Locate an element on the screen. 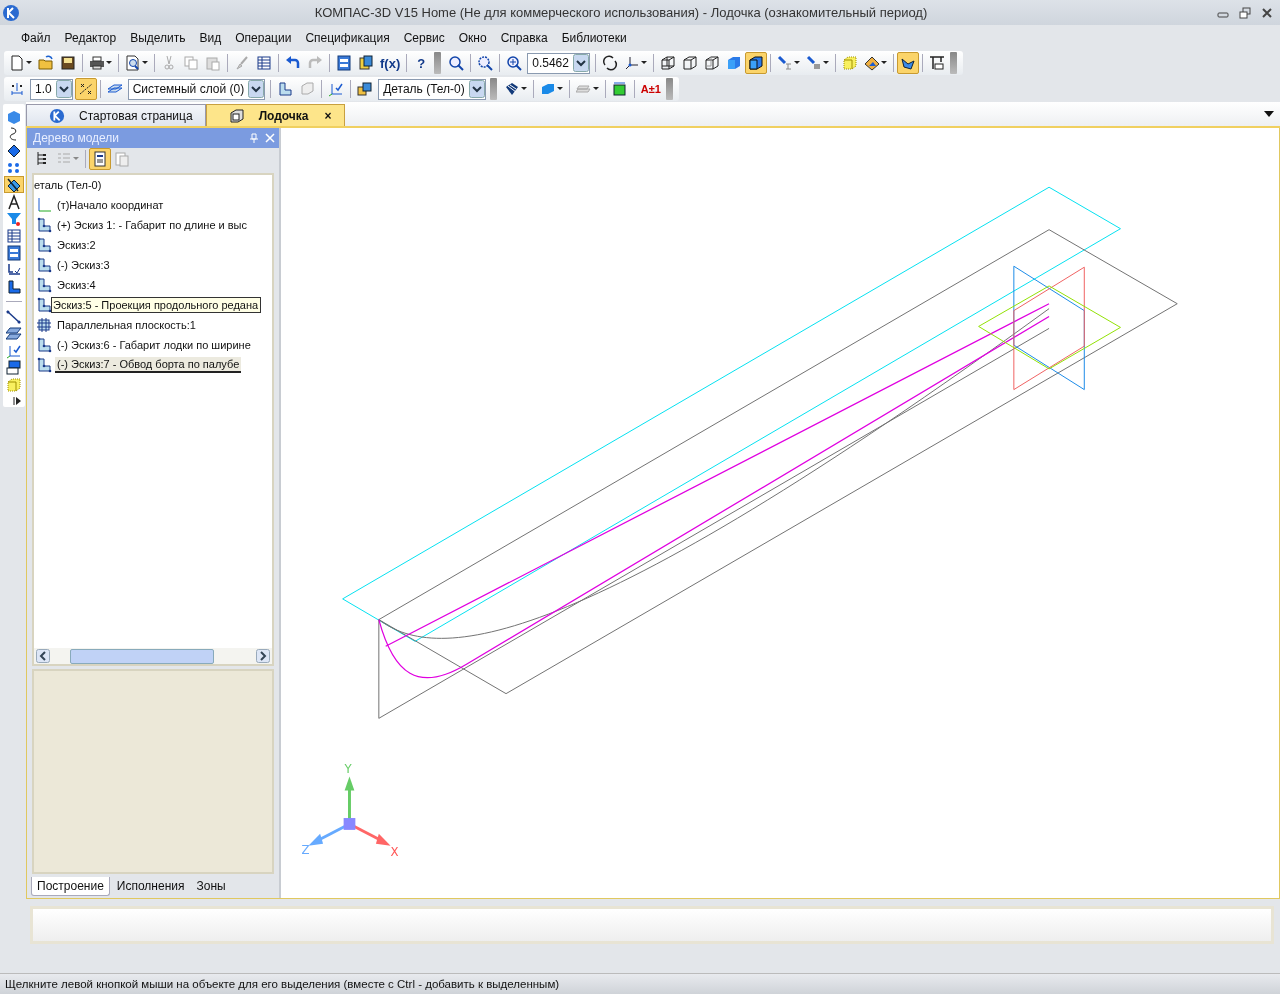 Image resolution: width=1280 pixels, height=994 pixels. part-icon is located at coordinates (236, 115).